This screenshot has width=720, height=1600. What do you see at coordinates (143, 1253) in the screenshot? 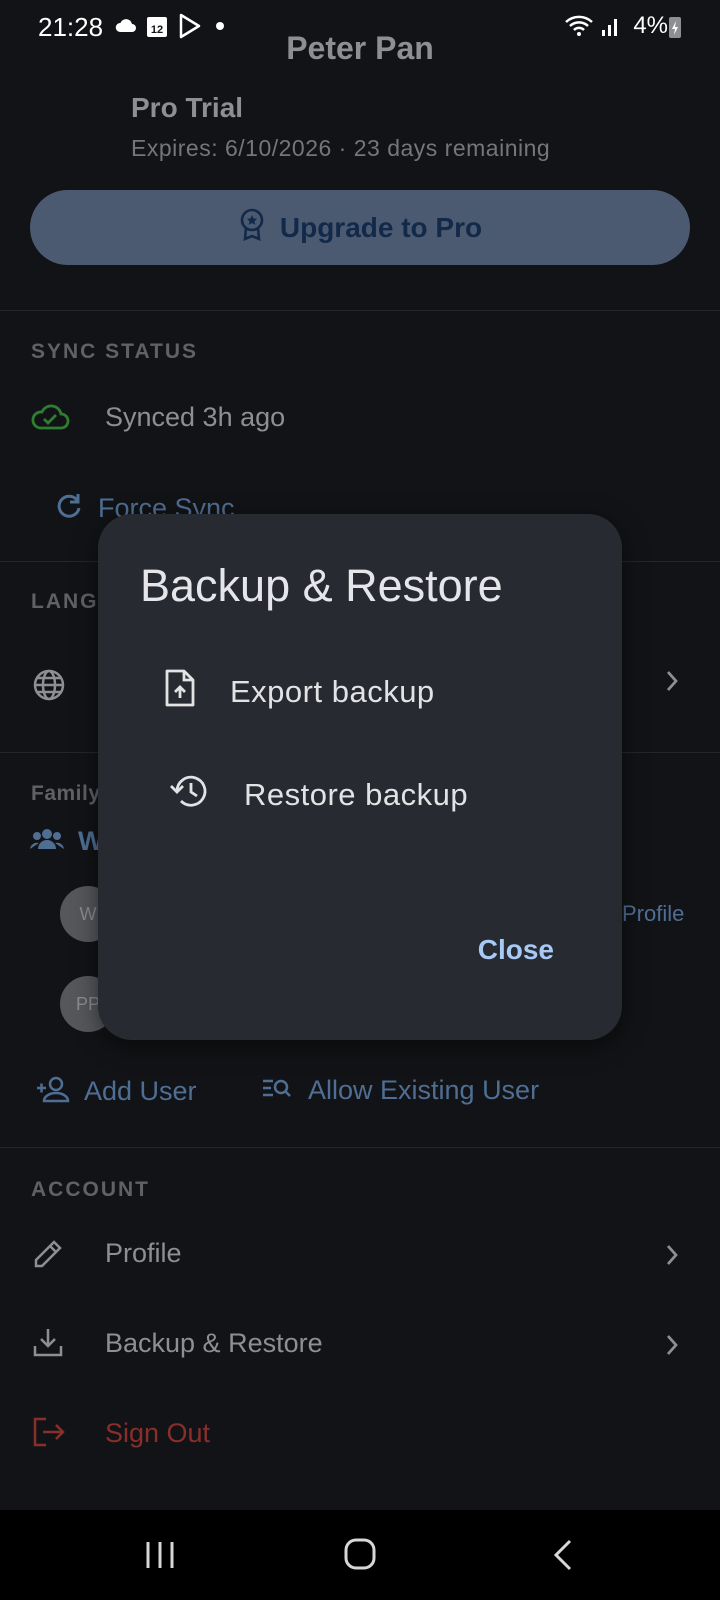
I see `account-profile-label: Profile` at bounding box center [143, 1253].